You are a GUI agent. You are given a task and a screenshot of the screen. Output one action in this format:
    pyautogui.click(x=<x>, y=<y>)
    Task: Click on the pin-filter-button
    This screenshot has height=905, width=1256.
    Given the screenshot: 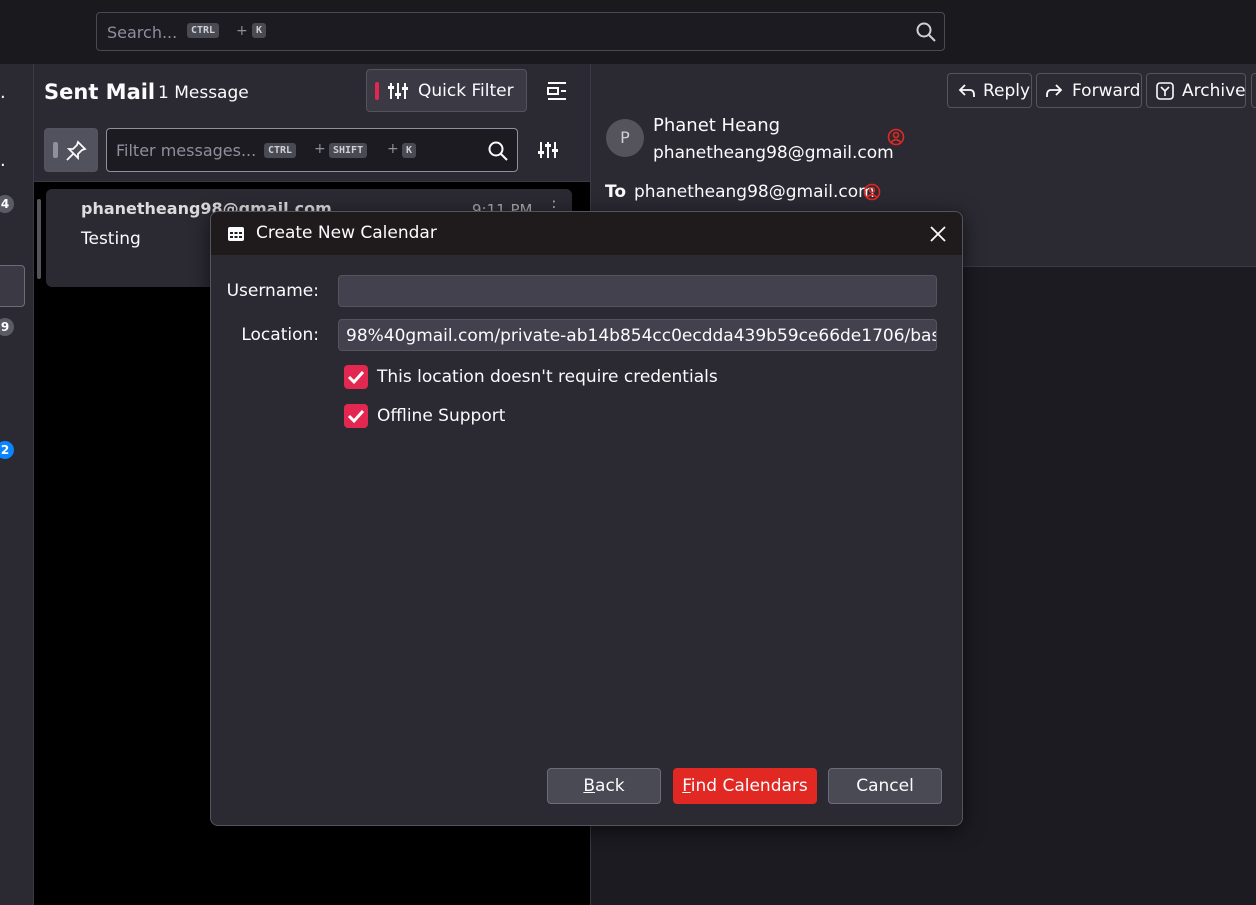 What is the action you would take?
    pyautogui.click(x=71, y=150)
    